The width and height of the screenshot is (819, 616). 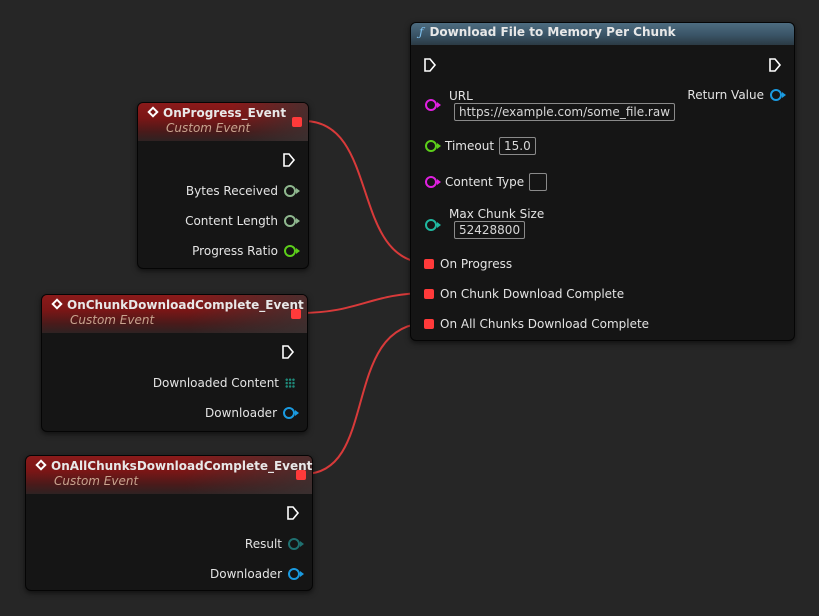 I want to click on max-chunk-size-label: Max Chunk Size, so click(x=497, y=214).